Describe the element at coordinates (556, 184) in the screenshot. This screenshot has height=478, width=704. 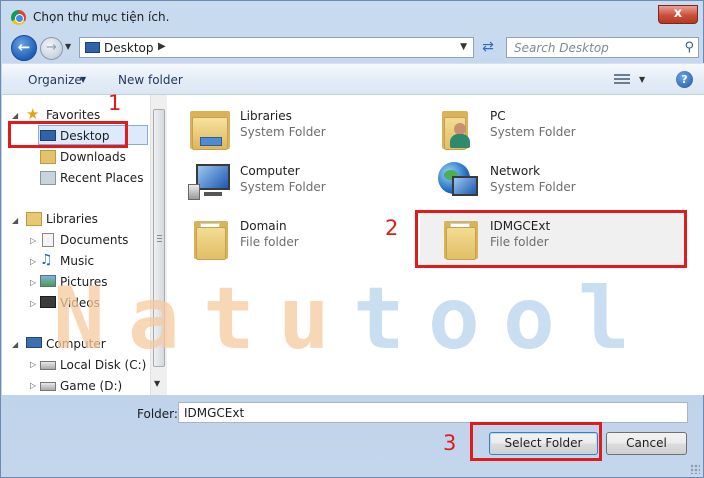
I see `file-item-network: Network System Folder` at that location.